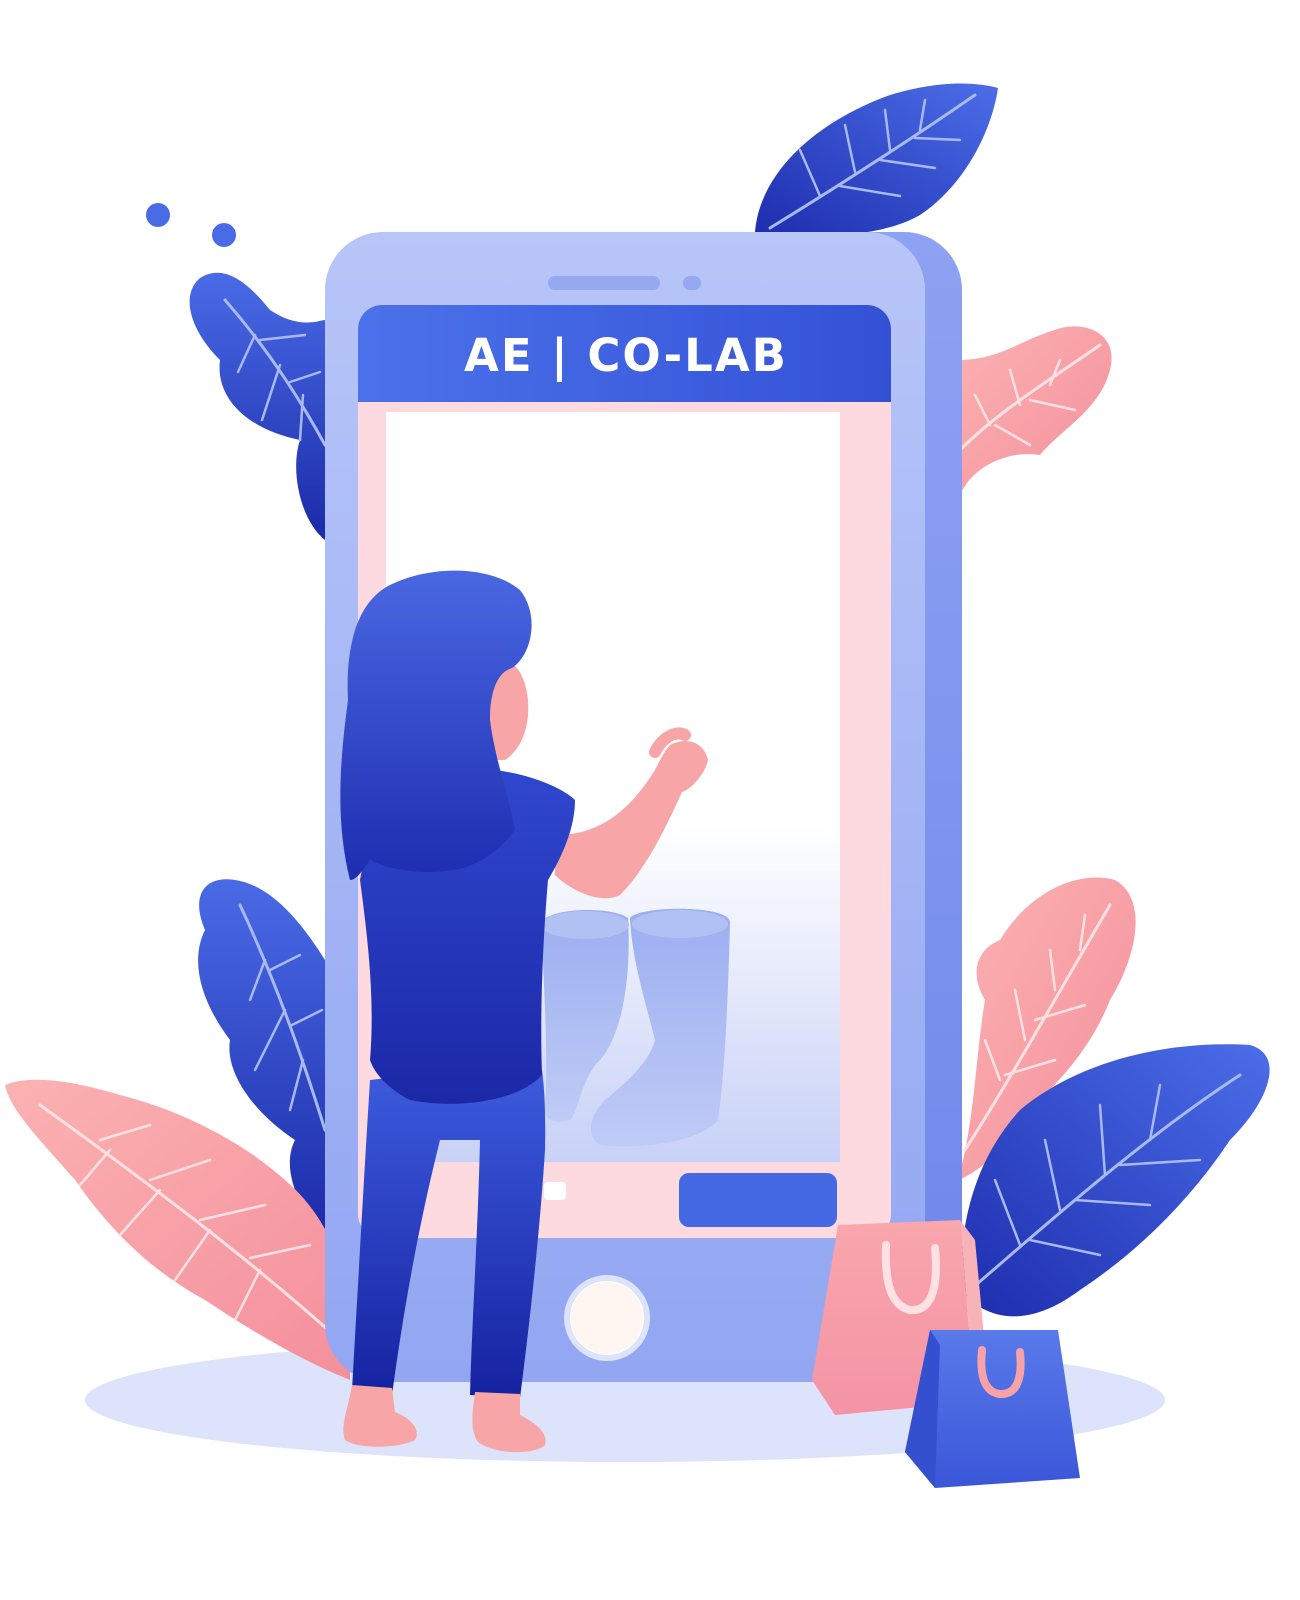 The width and height of the screenshot is (1300, 1600). I want to click on app-title: AE | CO-LAB, so click(626, 355).